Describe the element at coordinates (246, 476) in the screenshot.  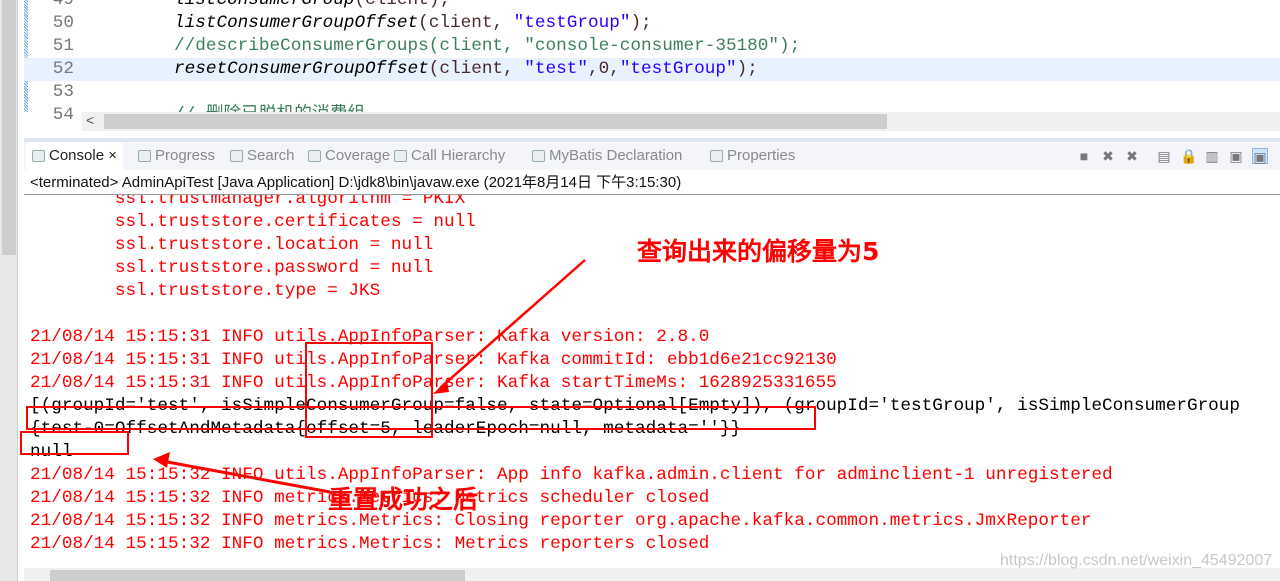
I see `arrow-reset` at that location.